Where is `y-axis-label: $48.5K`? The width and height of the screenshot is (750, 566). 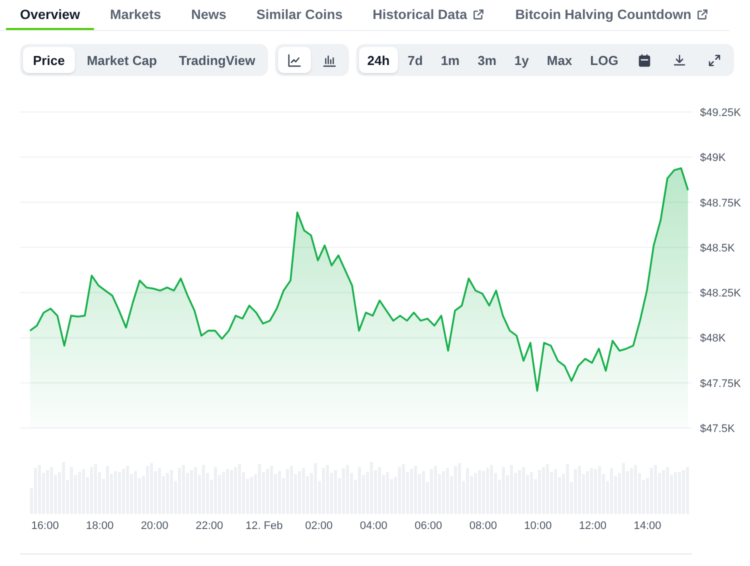
y-axis-label: $48.5K is located at coordinates (717, 248).